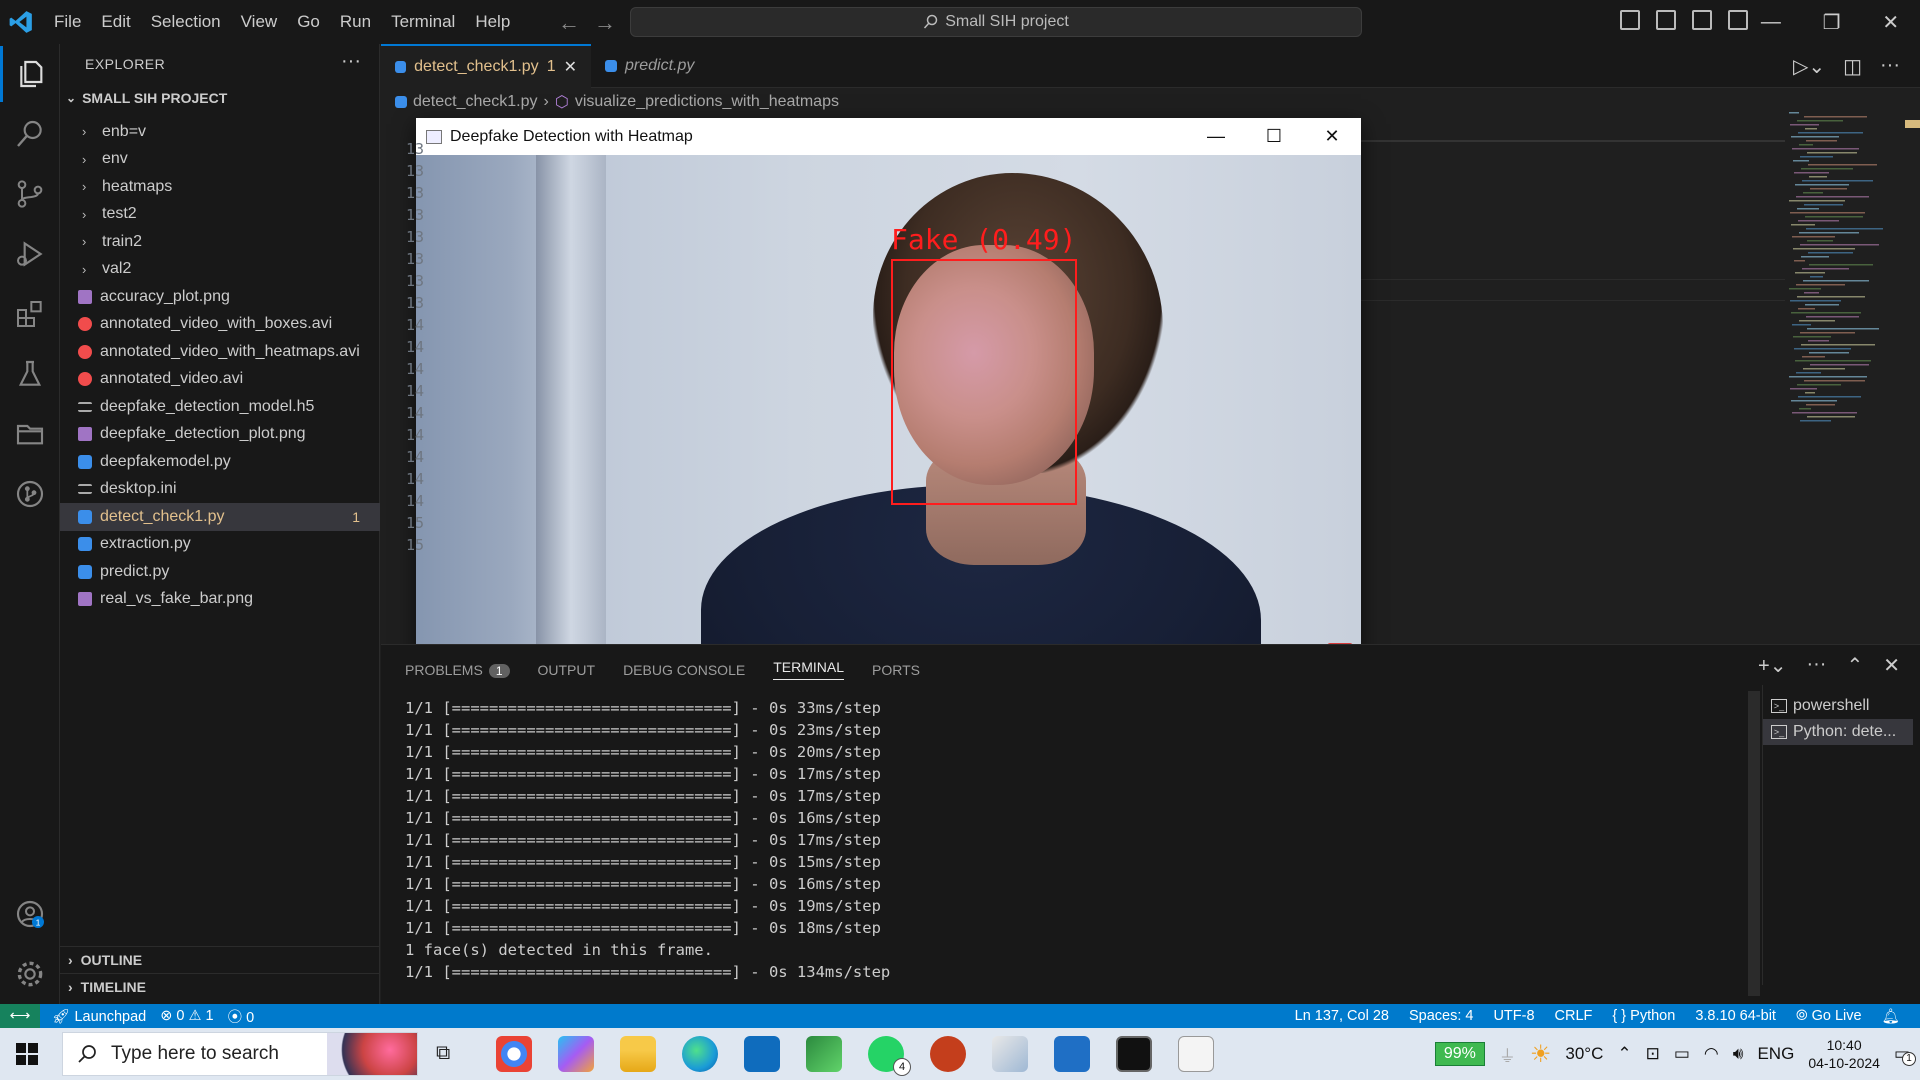 This screenshot has height=1080, width=1920. What do you see at coordinates (888, 136) in the screenshot?
I see `opencv-window-titlebar: Deepfake Detection with Heatmap — ☐ ✕` at bounding box center [888, 136].